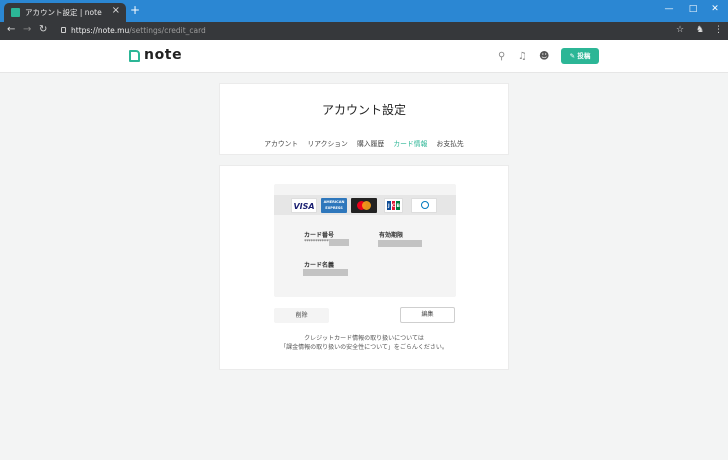 The height and width of the screenshot is (460, 728). Describe the element at coordinates (63, 30) in the screenshot. I see `lock-icon` at that location.